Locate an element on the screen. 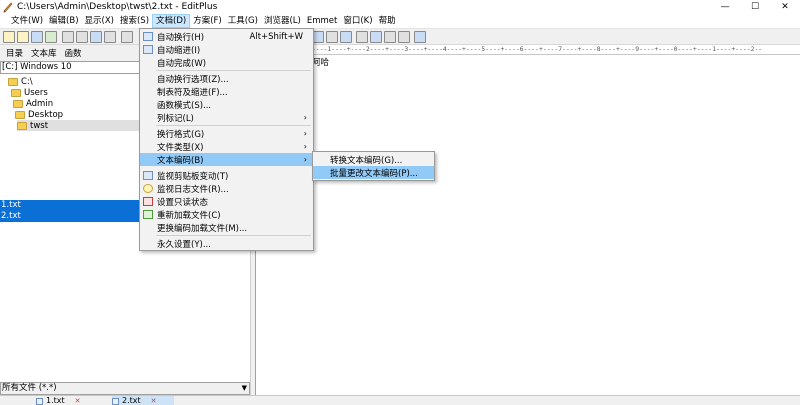 This screenshot has width=800, height=405. menu-tools: 工具(G) is located at coordinates (243, 21).